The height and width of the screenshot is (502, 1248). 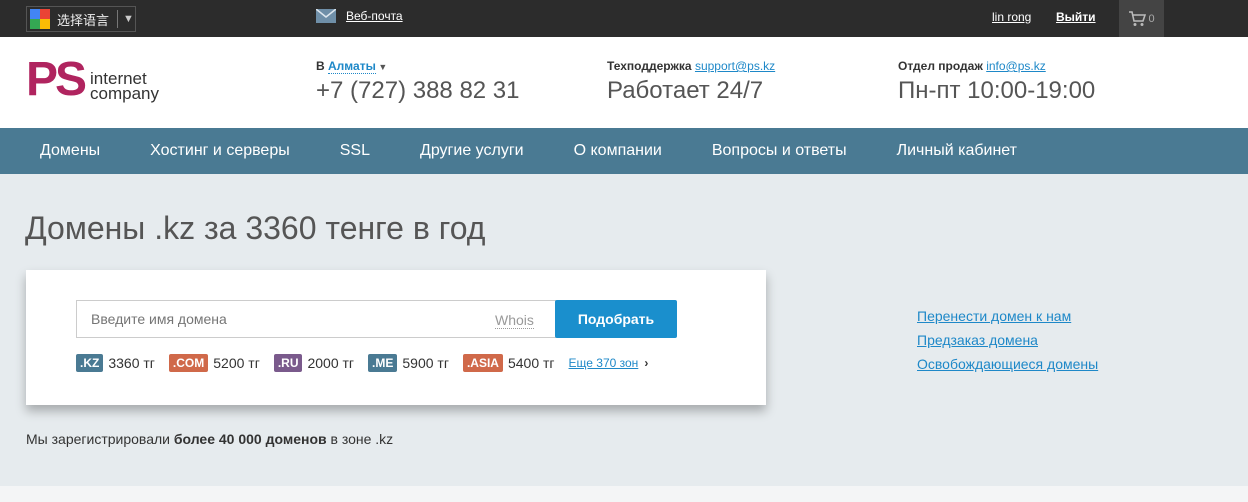 I want to click on cart-button: 0, so click(x=1141, y=18).